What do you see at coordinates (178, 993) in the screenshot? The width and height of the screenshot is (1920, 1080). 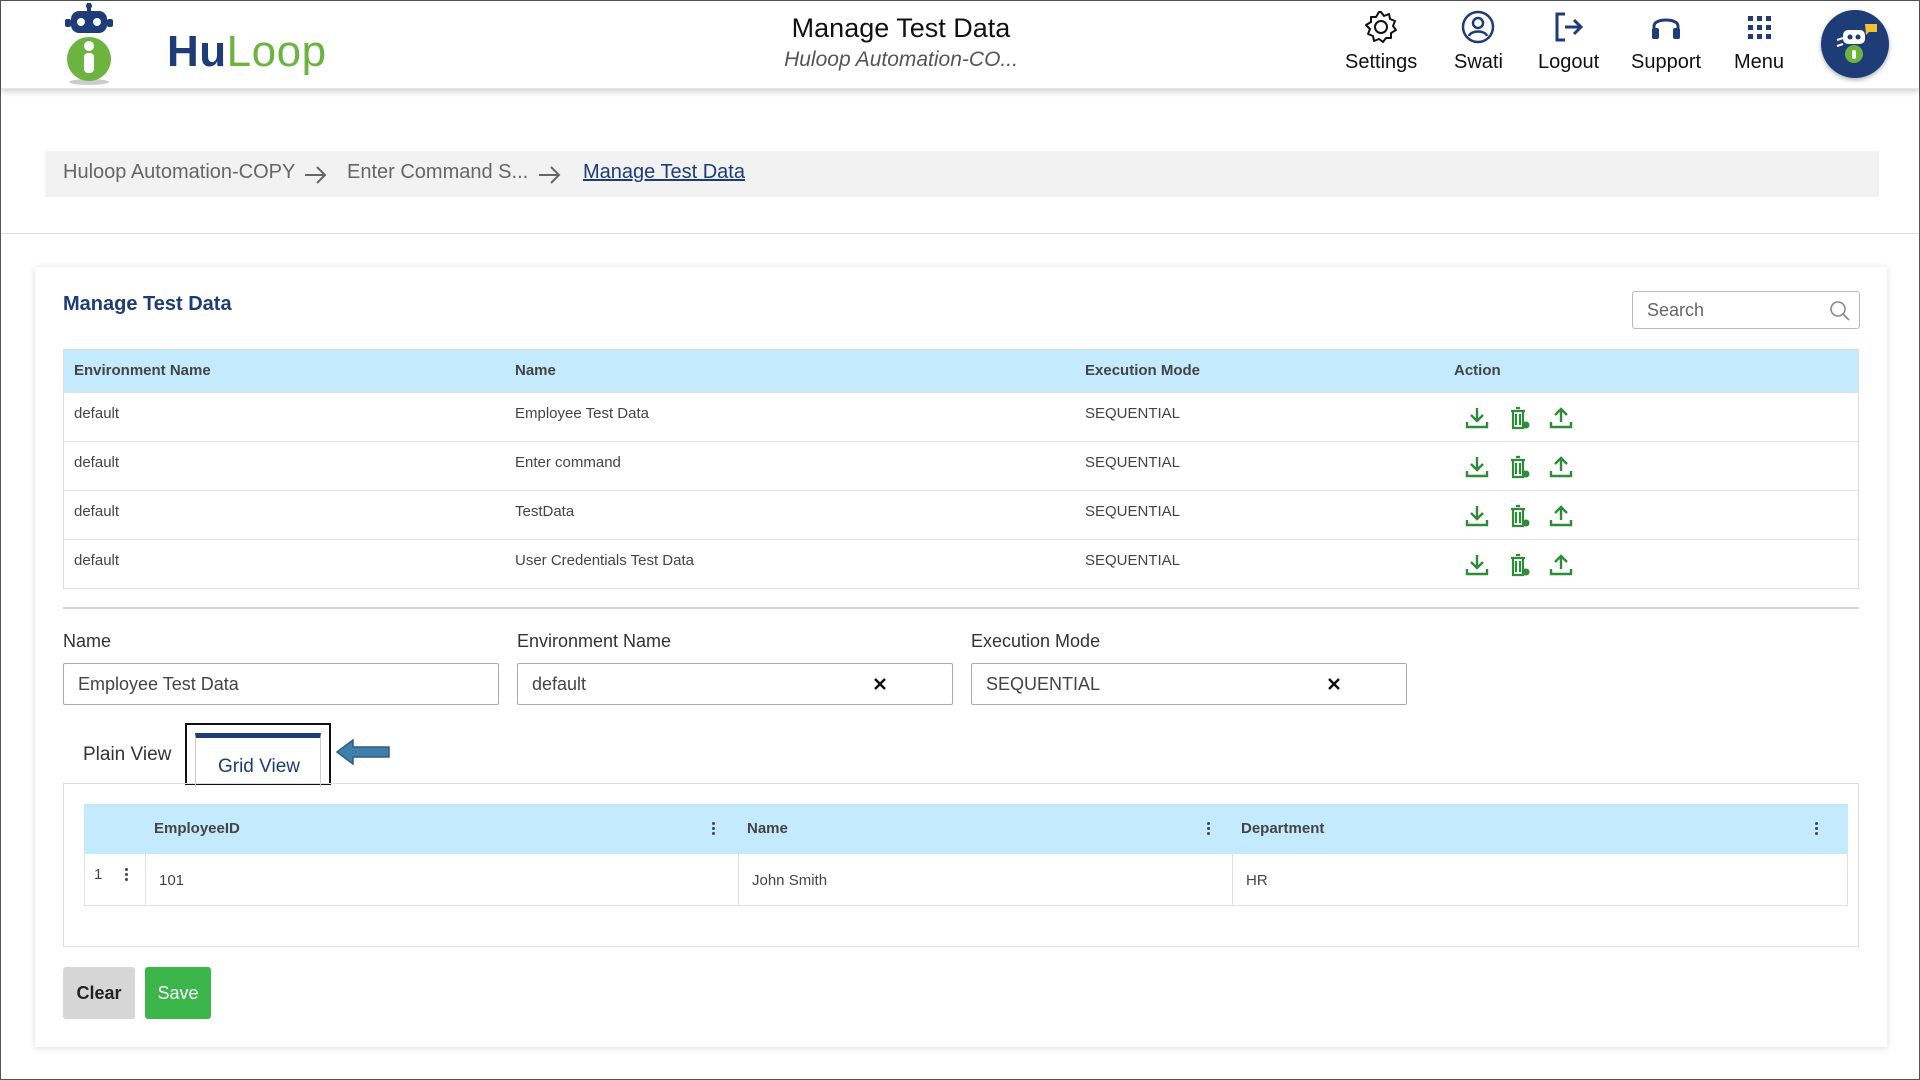 I see `save-button: Save` at bounding box center [178, 993].